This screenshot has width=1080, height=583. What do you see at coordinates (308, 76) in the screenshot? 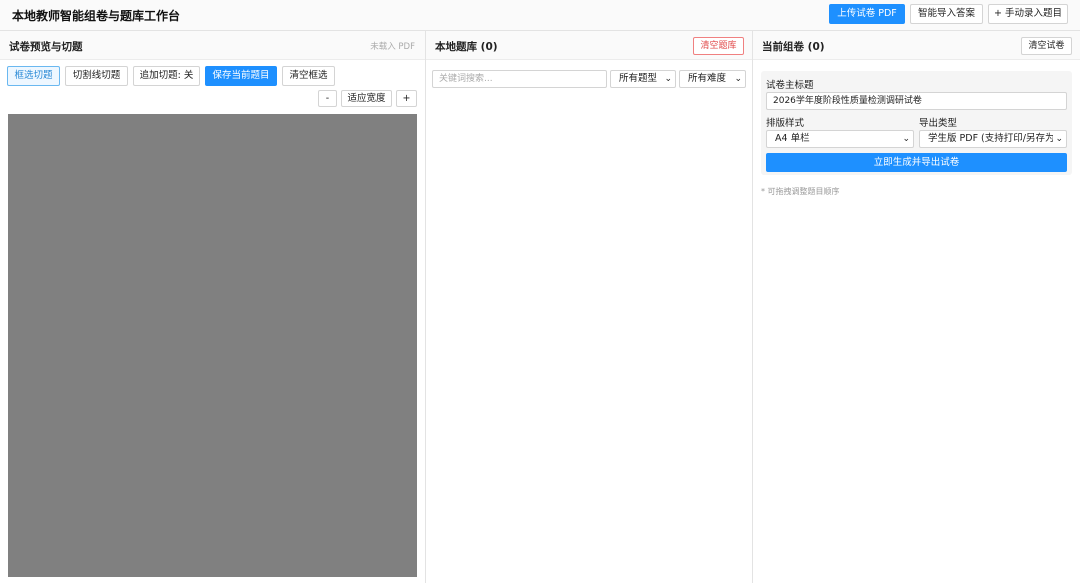
I see `clear-selection-button: 清空框选` at bounding box center [308, 76].